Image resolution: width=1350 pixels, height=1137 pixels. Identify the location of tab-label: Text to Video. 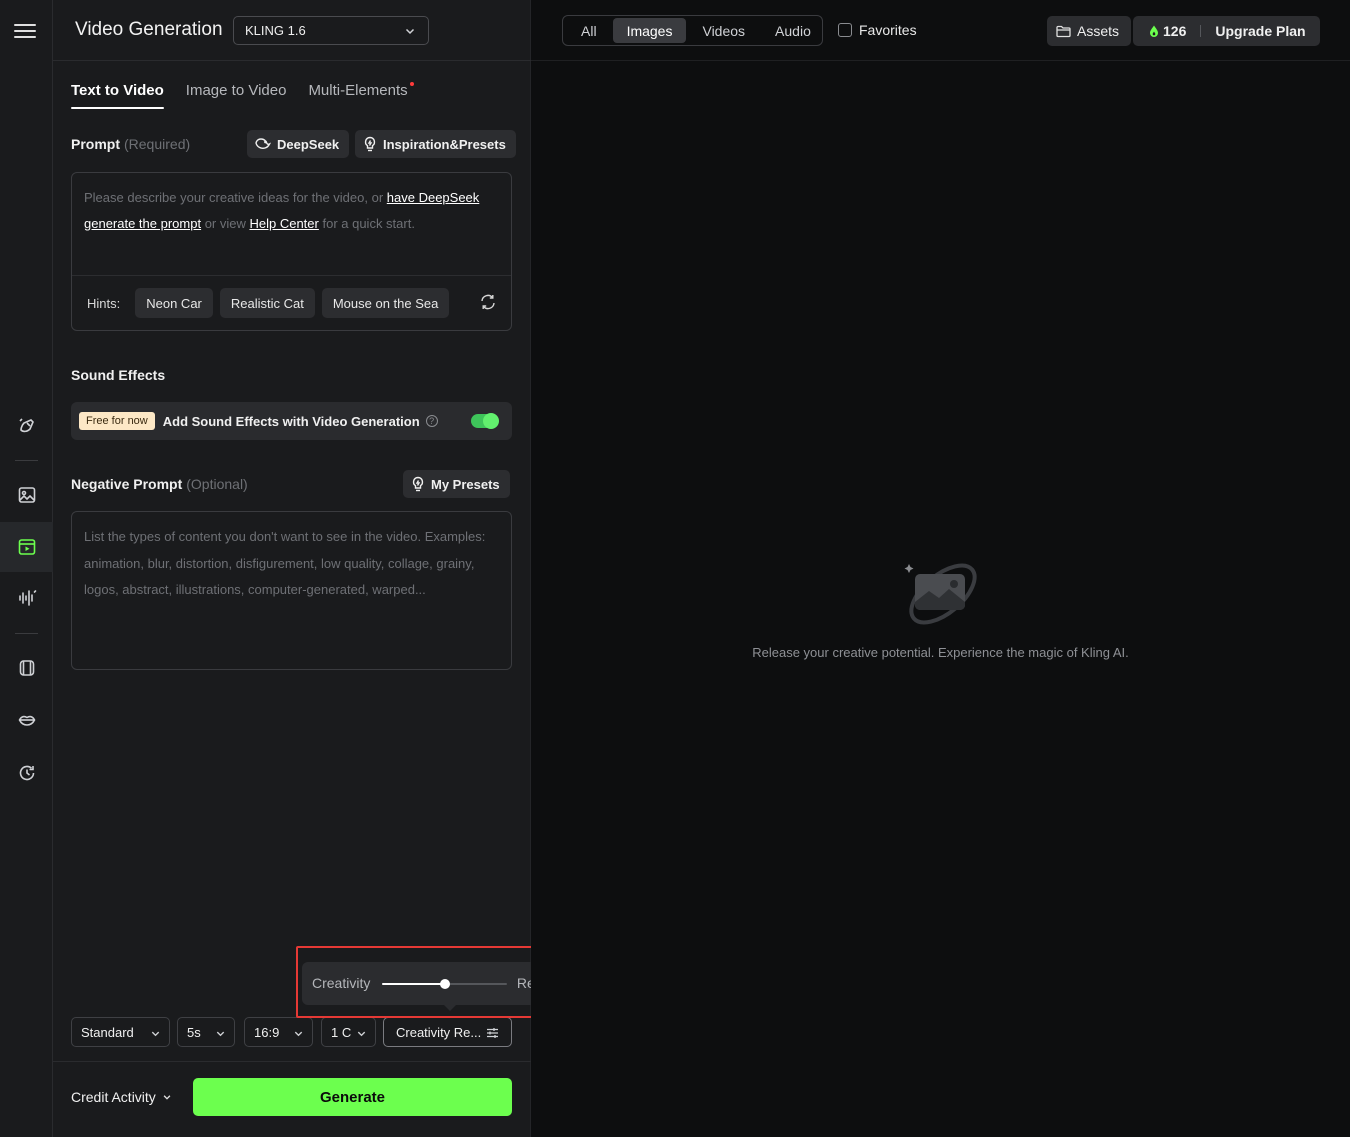
(117, 90).